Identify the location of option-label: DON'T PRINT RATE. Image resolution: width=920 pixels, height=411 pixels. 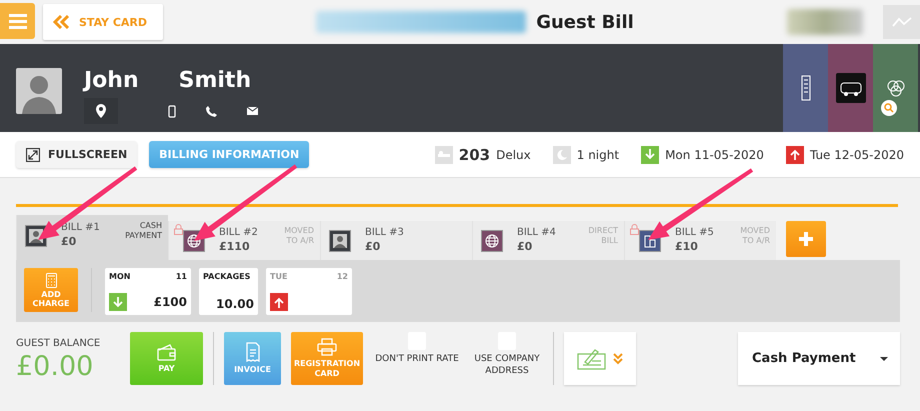
(417, 359).